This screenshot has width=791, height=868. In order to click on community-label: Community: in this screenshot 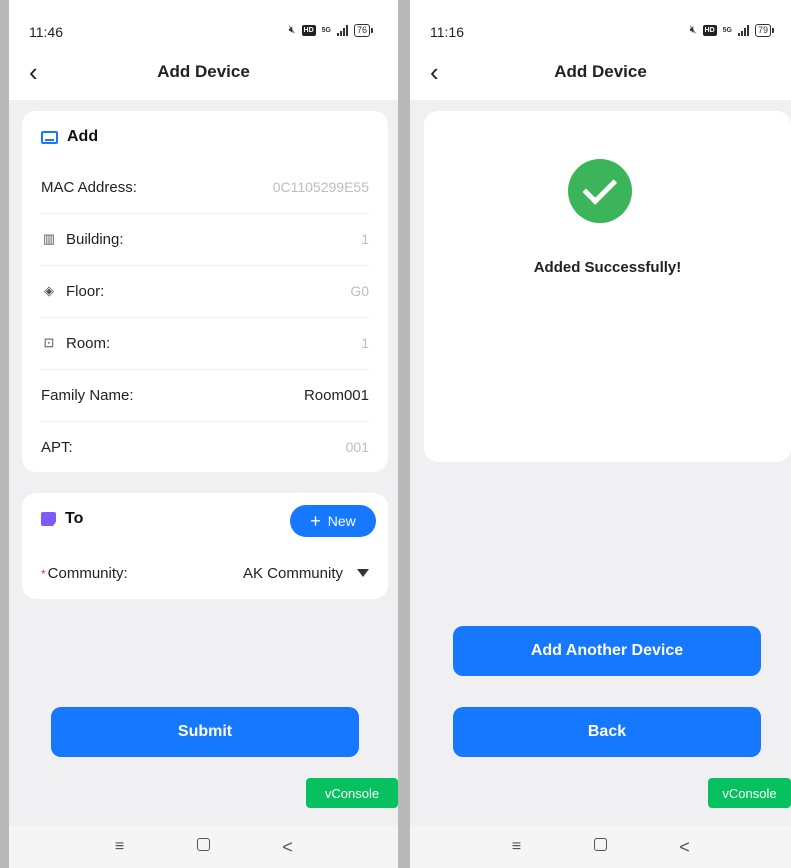, I will do `click(87, 573)`.